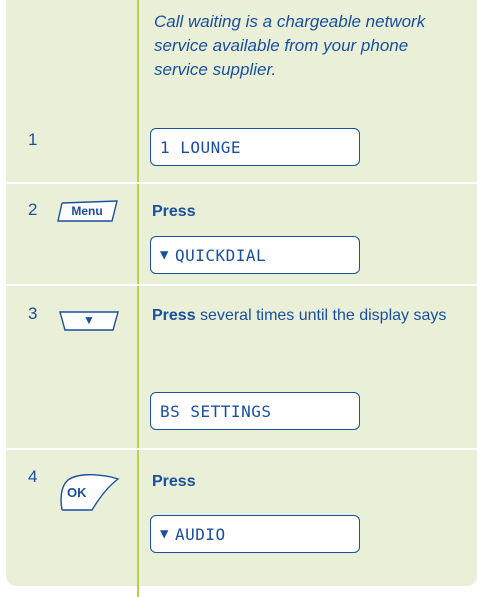  I want to click on lcd-display: ▼ QUICKDIAL, so click(255, 255).